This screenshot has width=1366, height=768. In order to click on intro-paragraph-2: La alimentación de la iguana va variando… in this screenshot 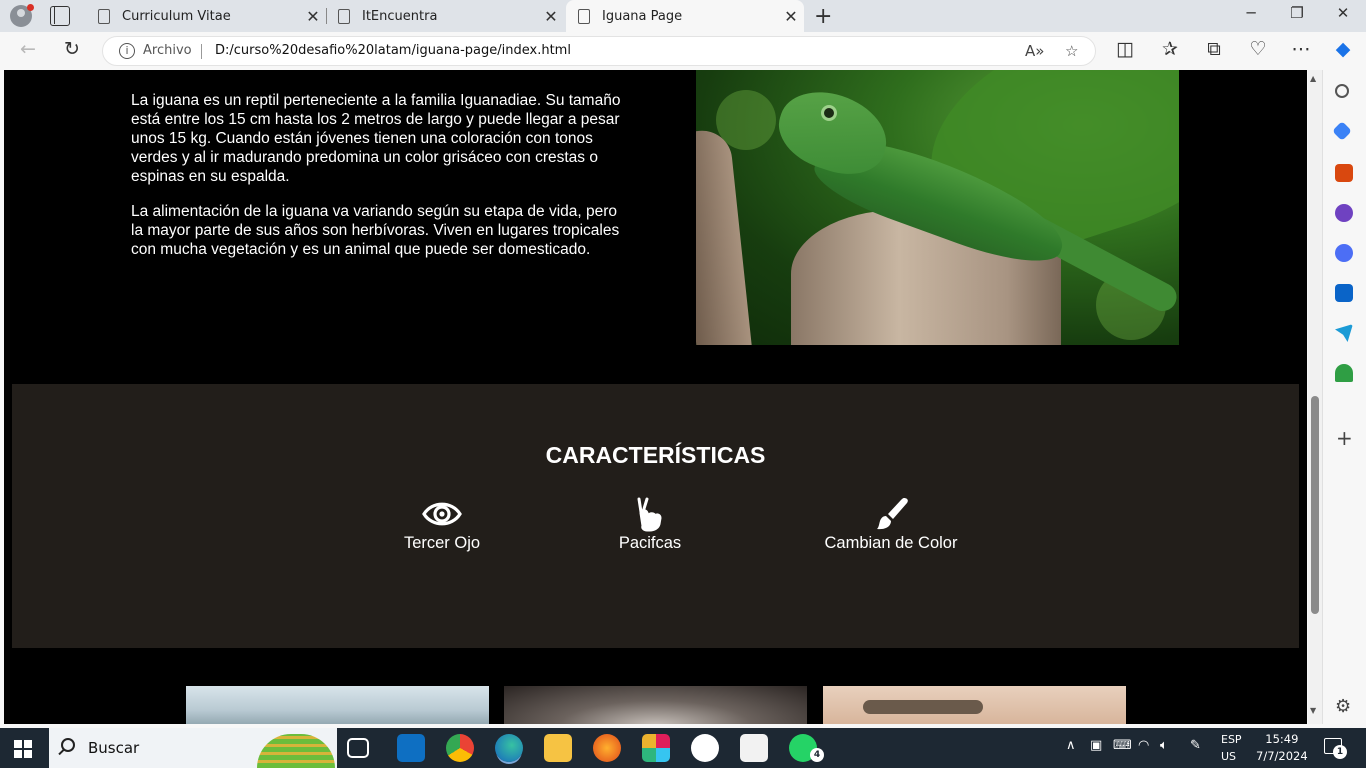, I will do `click(375, 230)`.